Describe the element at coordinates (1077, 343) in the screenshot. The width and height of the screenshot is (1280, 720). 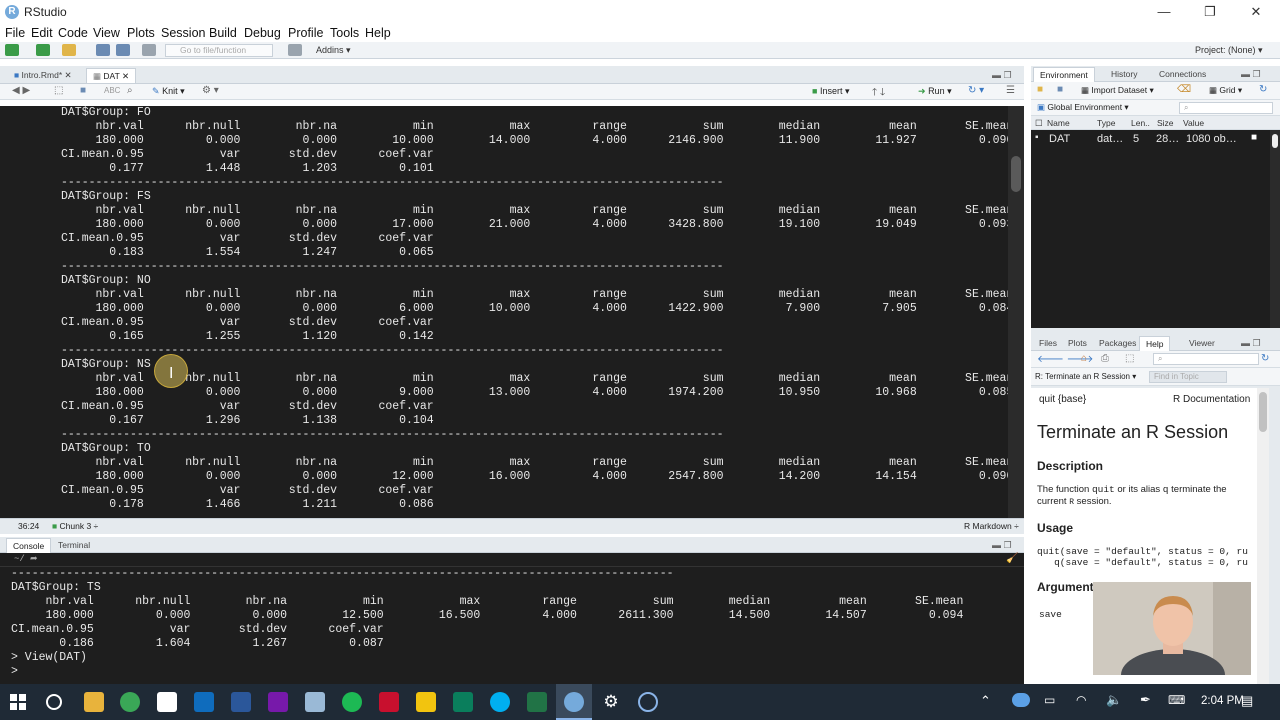
I see `tab-plots: Plots` at that location.